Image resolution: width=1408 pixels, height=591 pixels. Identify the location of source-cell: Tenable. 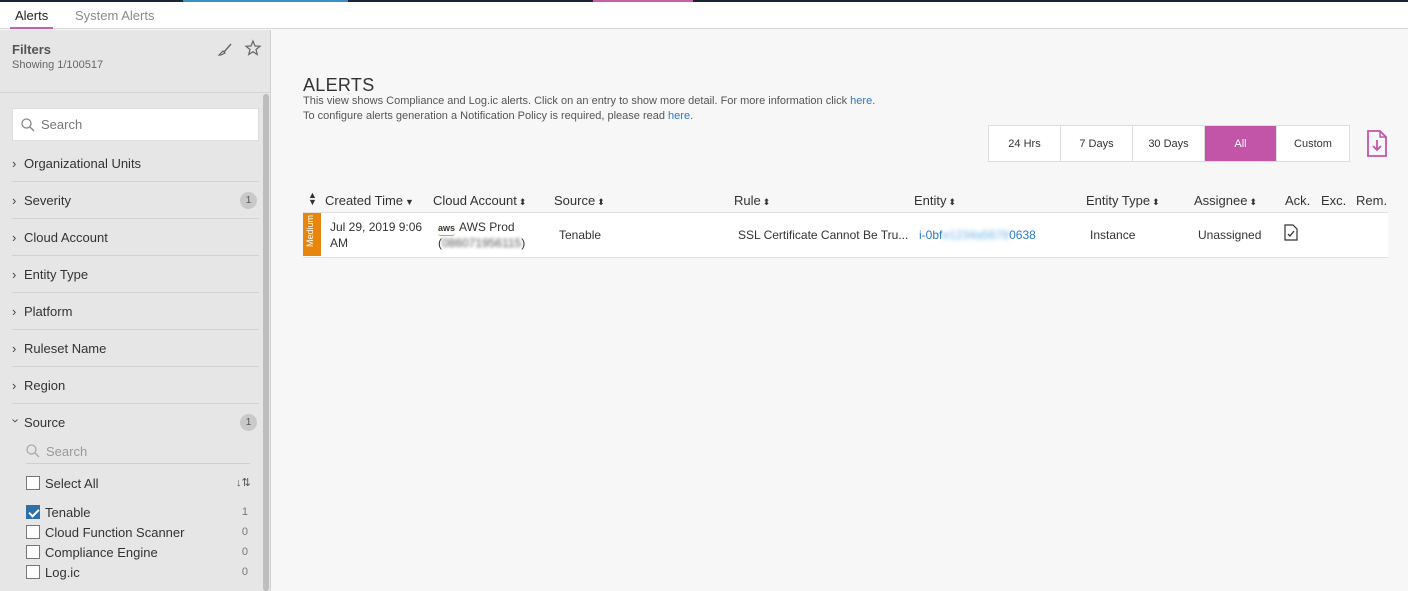
(580, 235).